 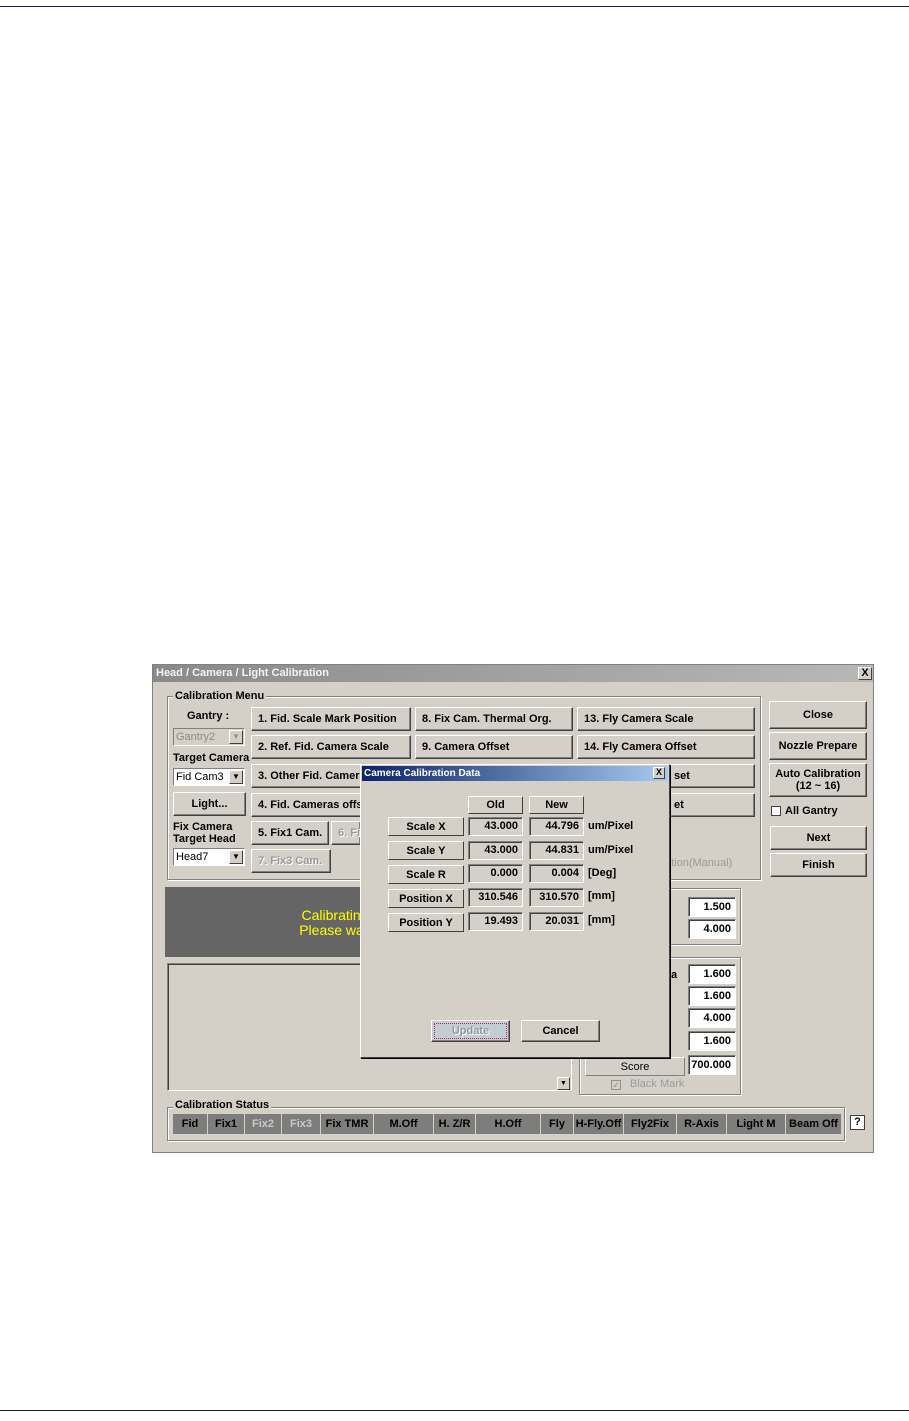 What do you see at coordinates (508, 1124) in the screenshot?
I see `status-h-off: H.Off` at bounding box center [508, 1124].